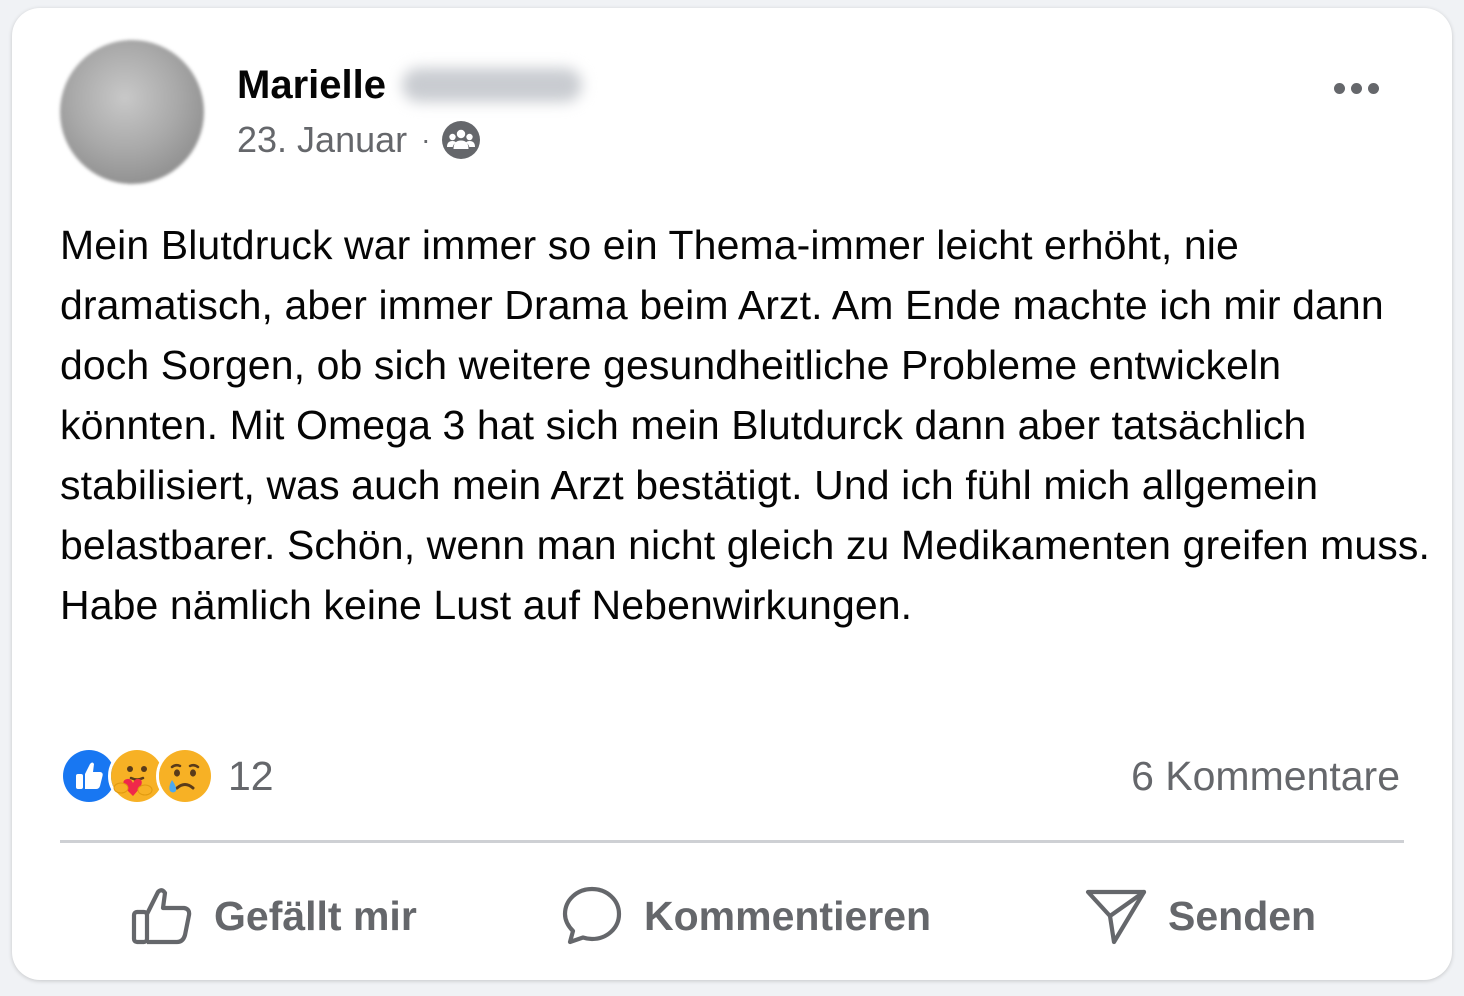 The height and width of the screenshot is (996, 1464). What do you see at coordinates (592, 916) in the screenshot?
I see `comment-icon` at bounding box center [592, 916].